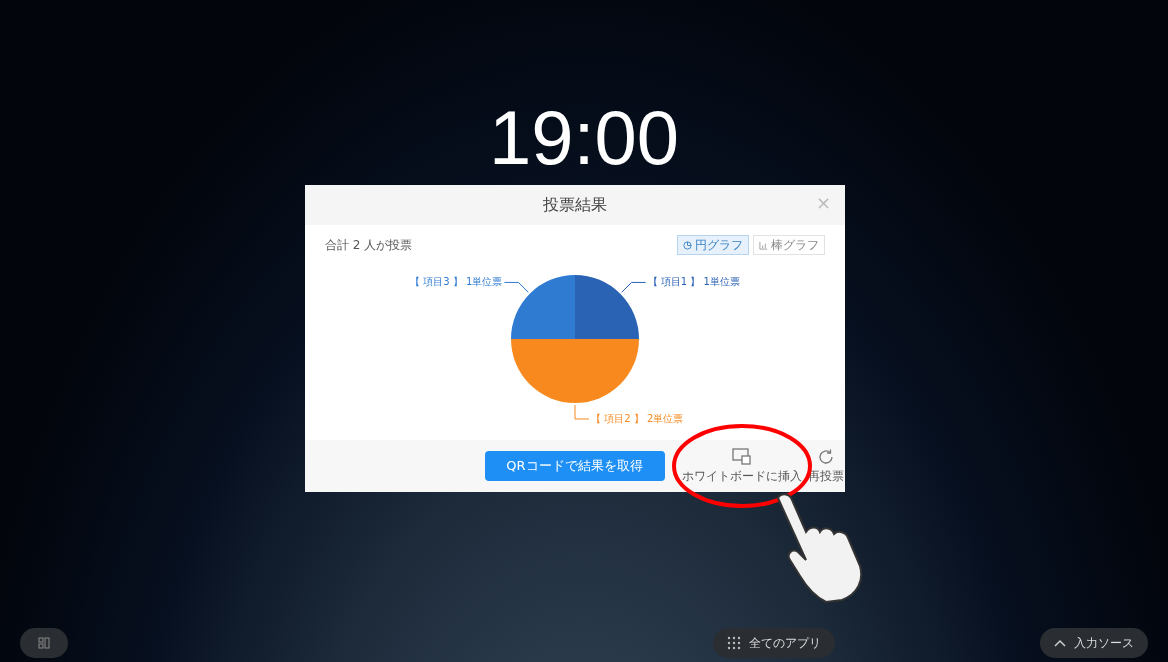 Image resolution: width=1168 pixels, height=662 pixels. I want to click on vote-total-text: 合計 2 人が投票, so click(369, 245).